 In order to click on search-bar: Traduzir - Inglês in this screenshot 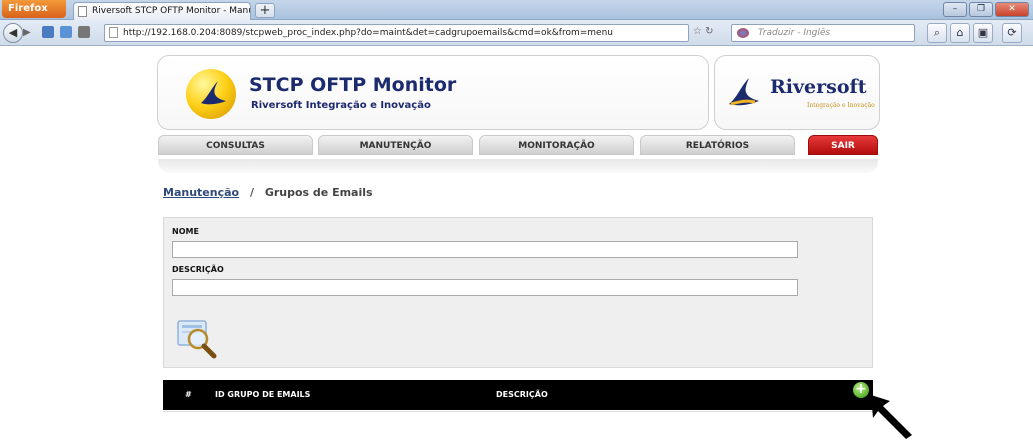, I will do `click(823, 33)`.